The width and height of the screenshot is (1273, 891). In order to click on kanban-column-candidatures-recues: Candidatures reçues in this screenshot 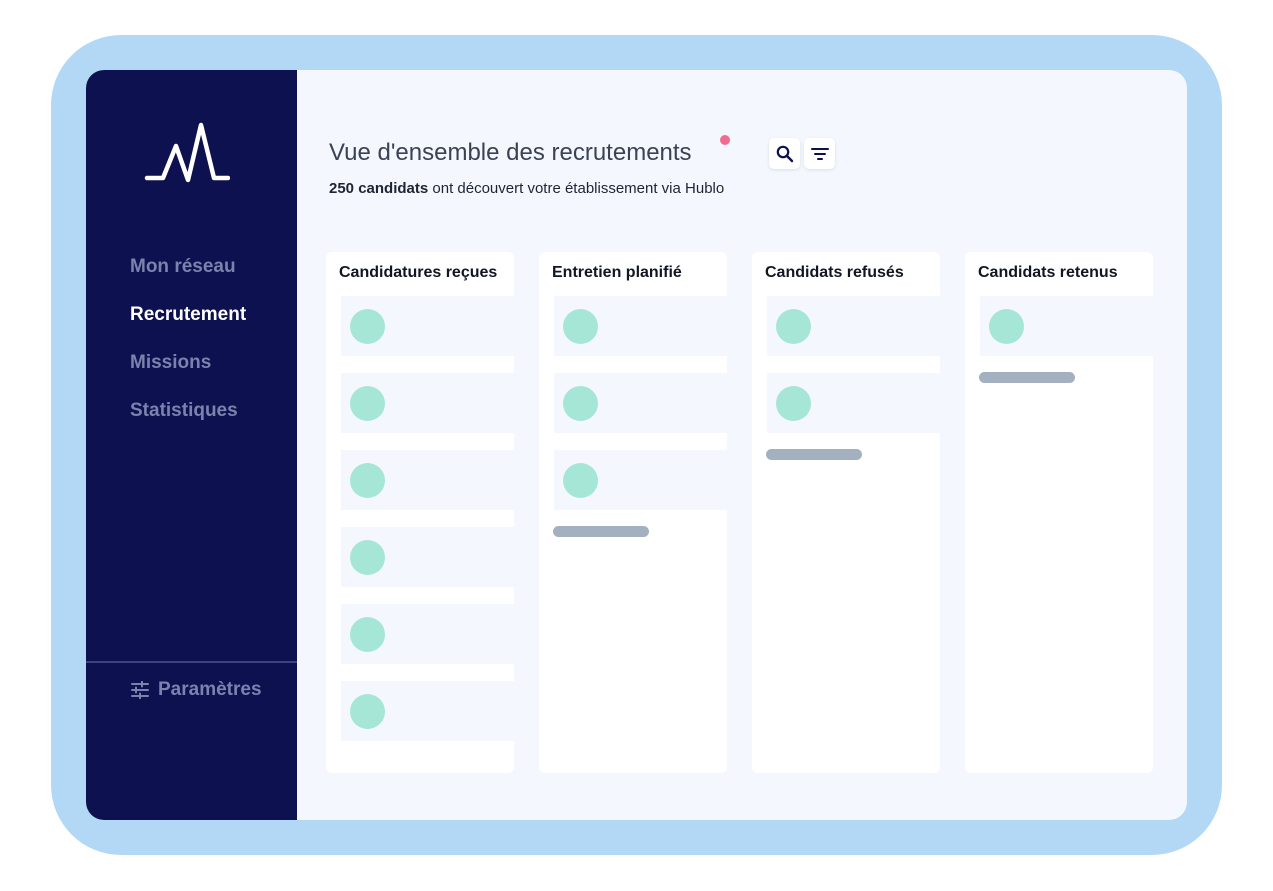, I will do `click(420, 512)`.